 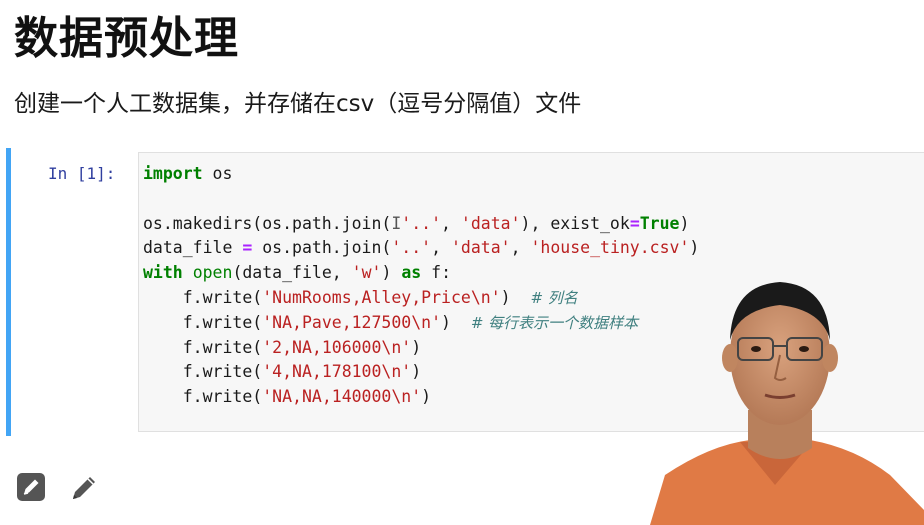 I want to click on pencil-icon, so click(x=85, y=487).